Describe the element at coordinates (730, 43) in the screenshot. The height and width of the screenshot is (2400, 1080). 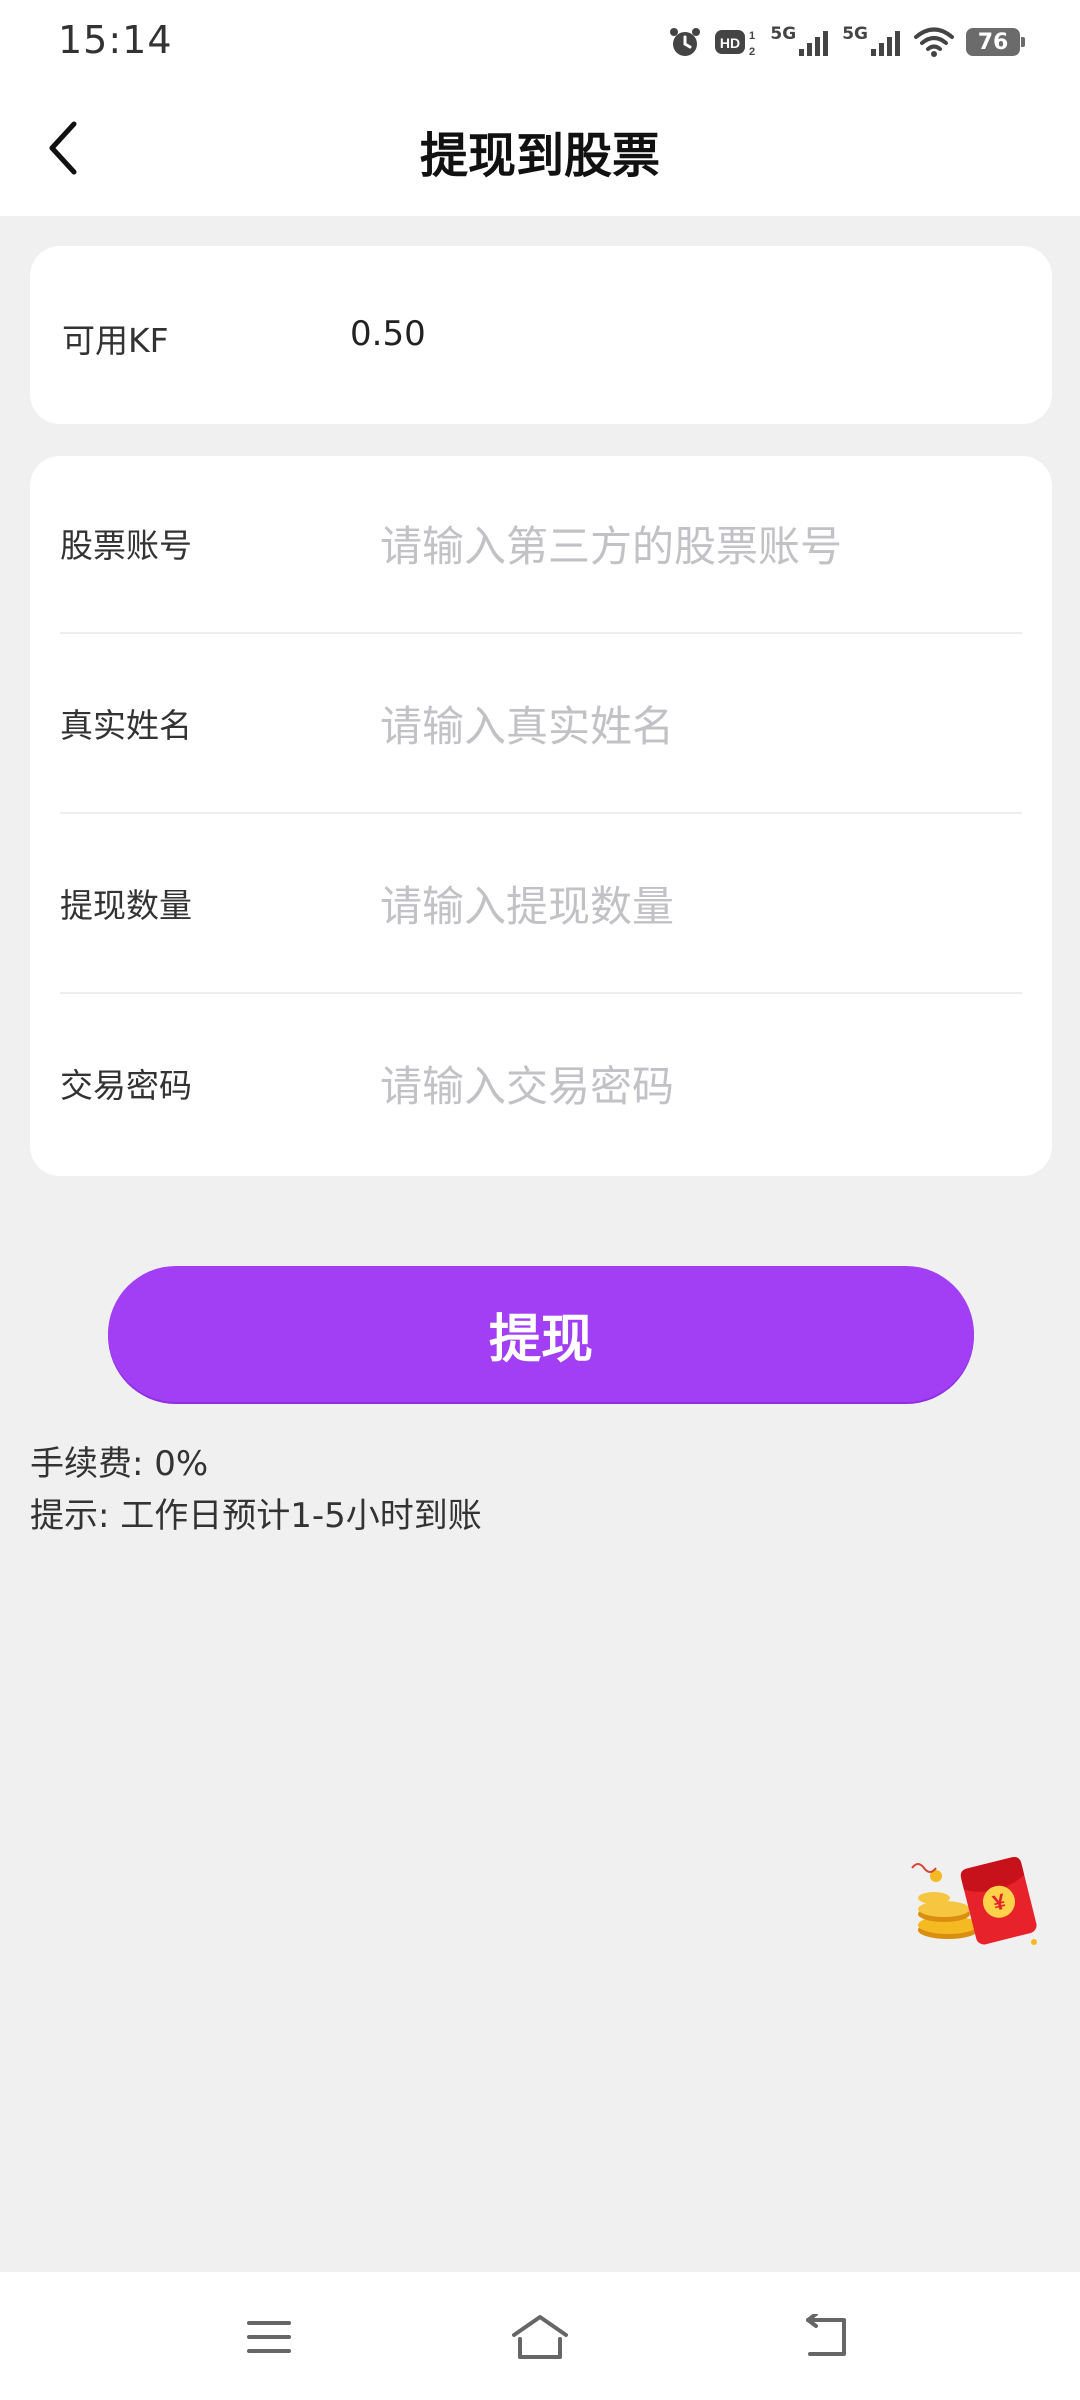
I see `svg-text: HD` at that location.